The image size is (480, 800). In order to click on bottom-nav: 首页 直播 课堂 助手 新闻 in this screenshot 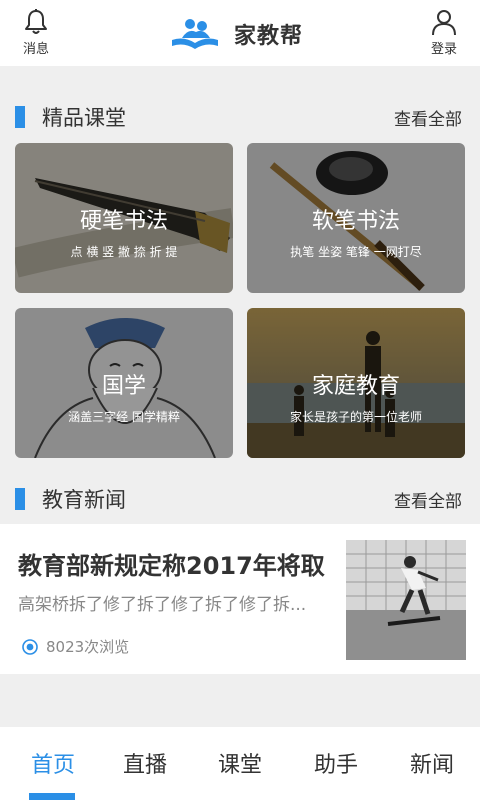, I will do `click(240, 763)`.